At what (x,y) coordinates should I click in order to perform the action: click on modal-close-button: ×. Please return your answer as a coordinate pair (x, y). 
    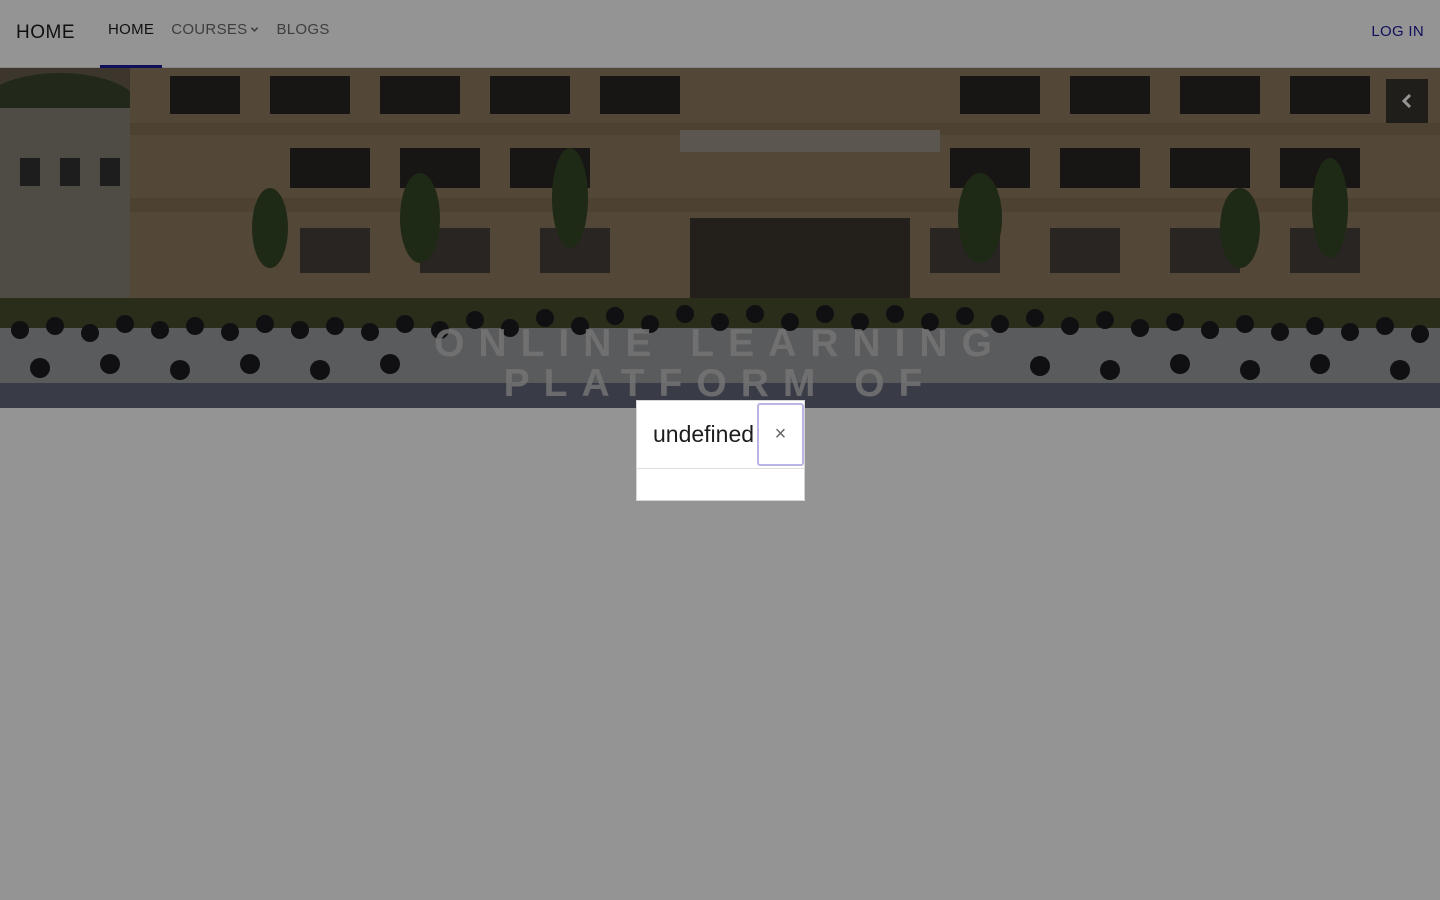
    Looking at the image, I should click on (780, 434).